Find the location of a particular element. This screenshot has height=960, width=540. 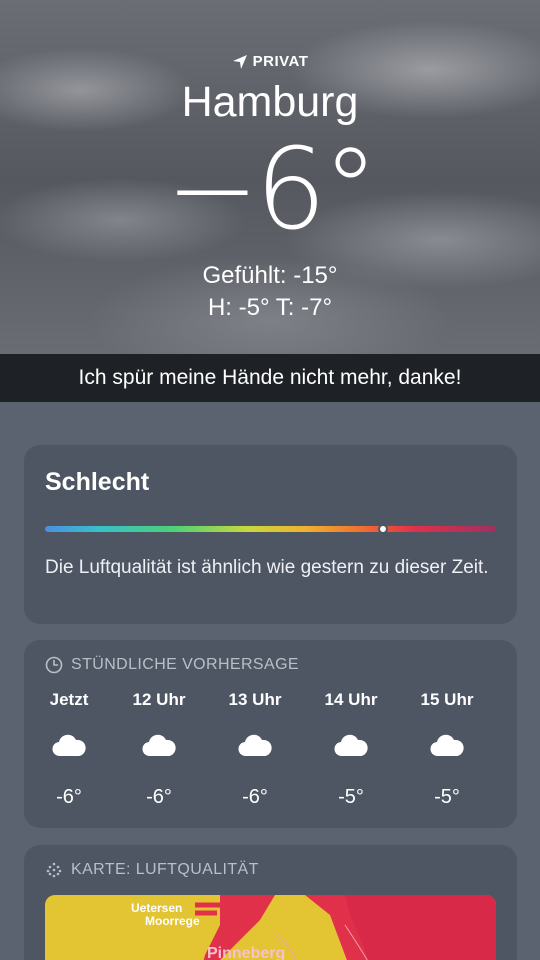

hourly-forecast-item: 14 Uhr -5° is located at coordinates (351, 749).